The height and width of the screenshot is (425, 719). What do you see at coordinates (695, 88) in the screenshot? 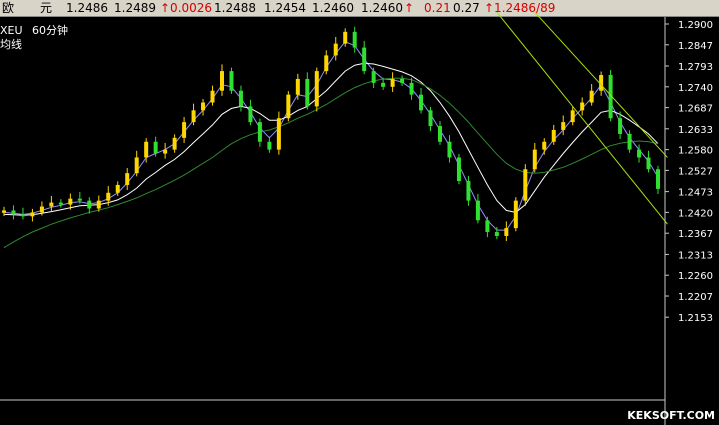
I see `y-tick-label: 1.2740` at bounding box center [695, 88].